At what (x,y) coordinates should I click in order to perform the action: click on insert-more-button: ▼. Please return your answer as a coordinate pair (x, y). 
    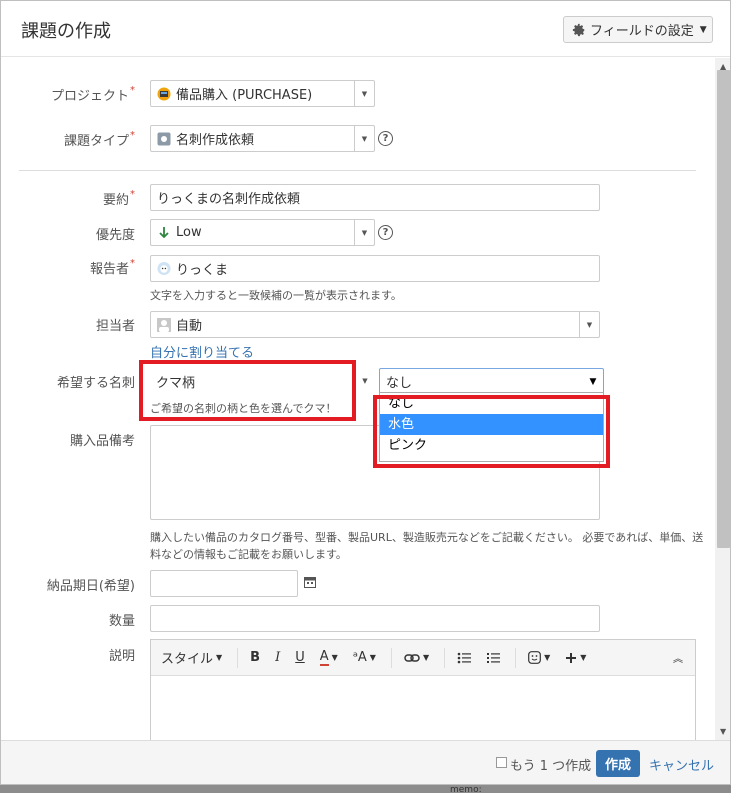
    Looking at the image, I should click on (575, 658).